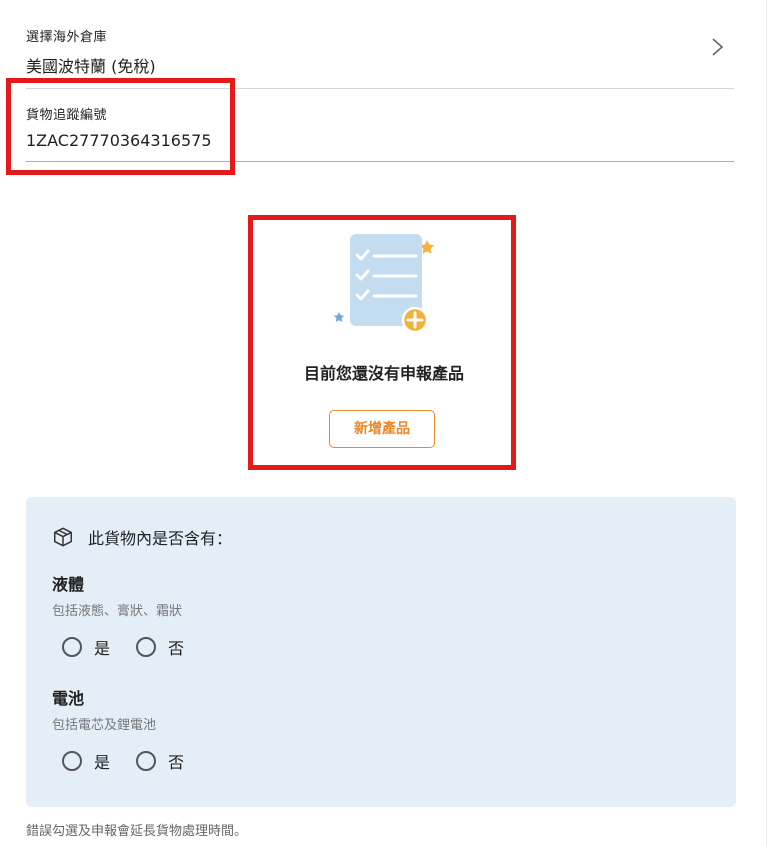 This screenshot has width=778, height=845. Describe the element at coordinates (160, 538) in the screenshot. I see `contents-heading: 此貨物內是否含有：` at that location.